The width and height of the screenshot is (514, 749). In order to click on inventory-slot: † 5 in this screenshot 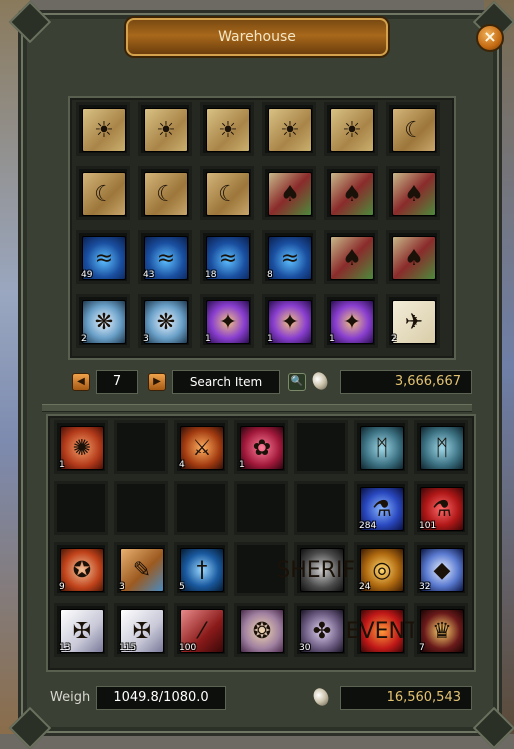, I will do `click(201, 569)`.